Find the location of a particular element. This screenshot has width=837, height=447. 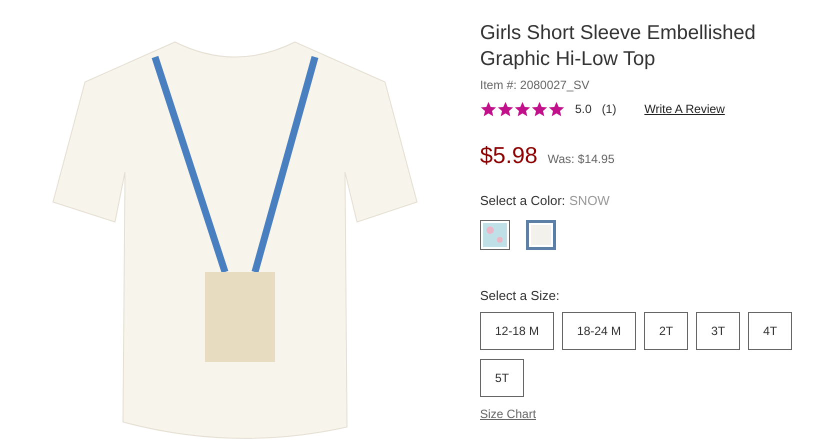

rating-value: 5.0 is located at coordinates (583, 109).